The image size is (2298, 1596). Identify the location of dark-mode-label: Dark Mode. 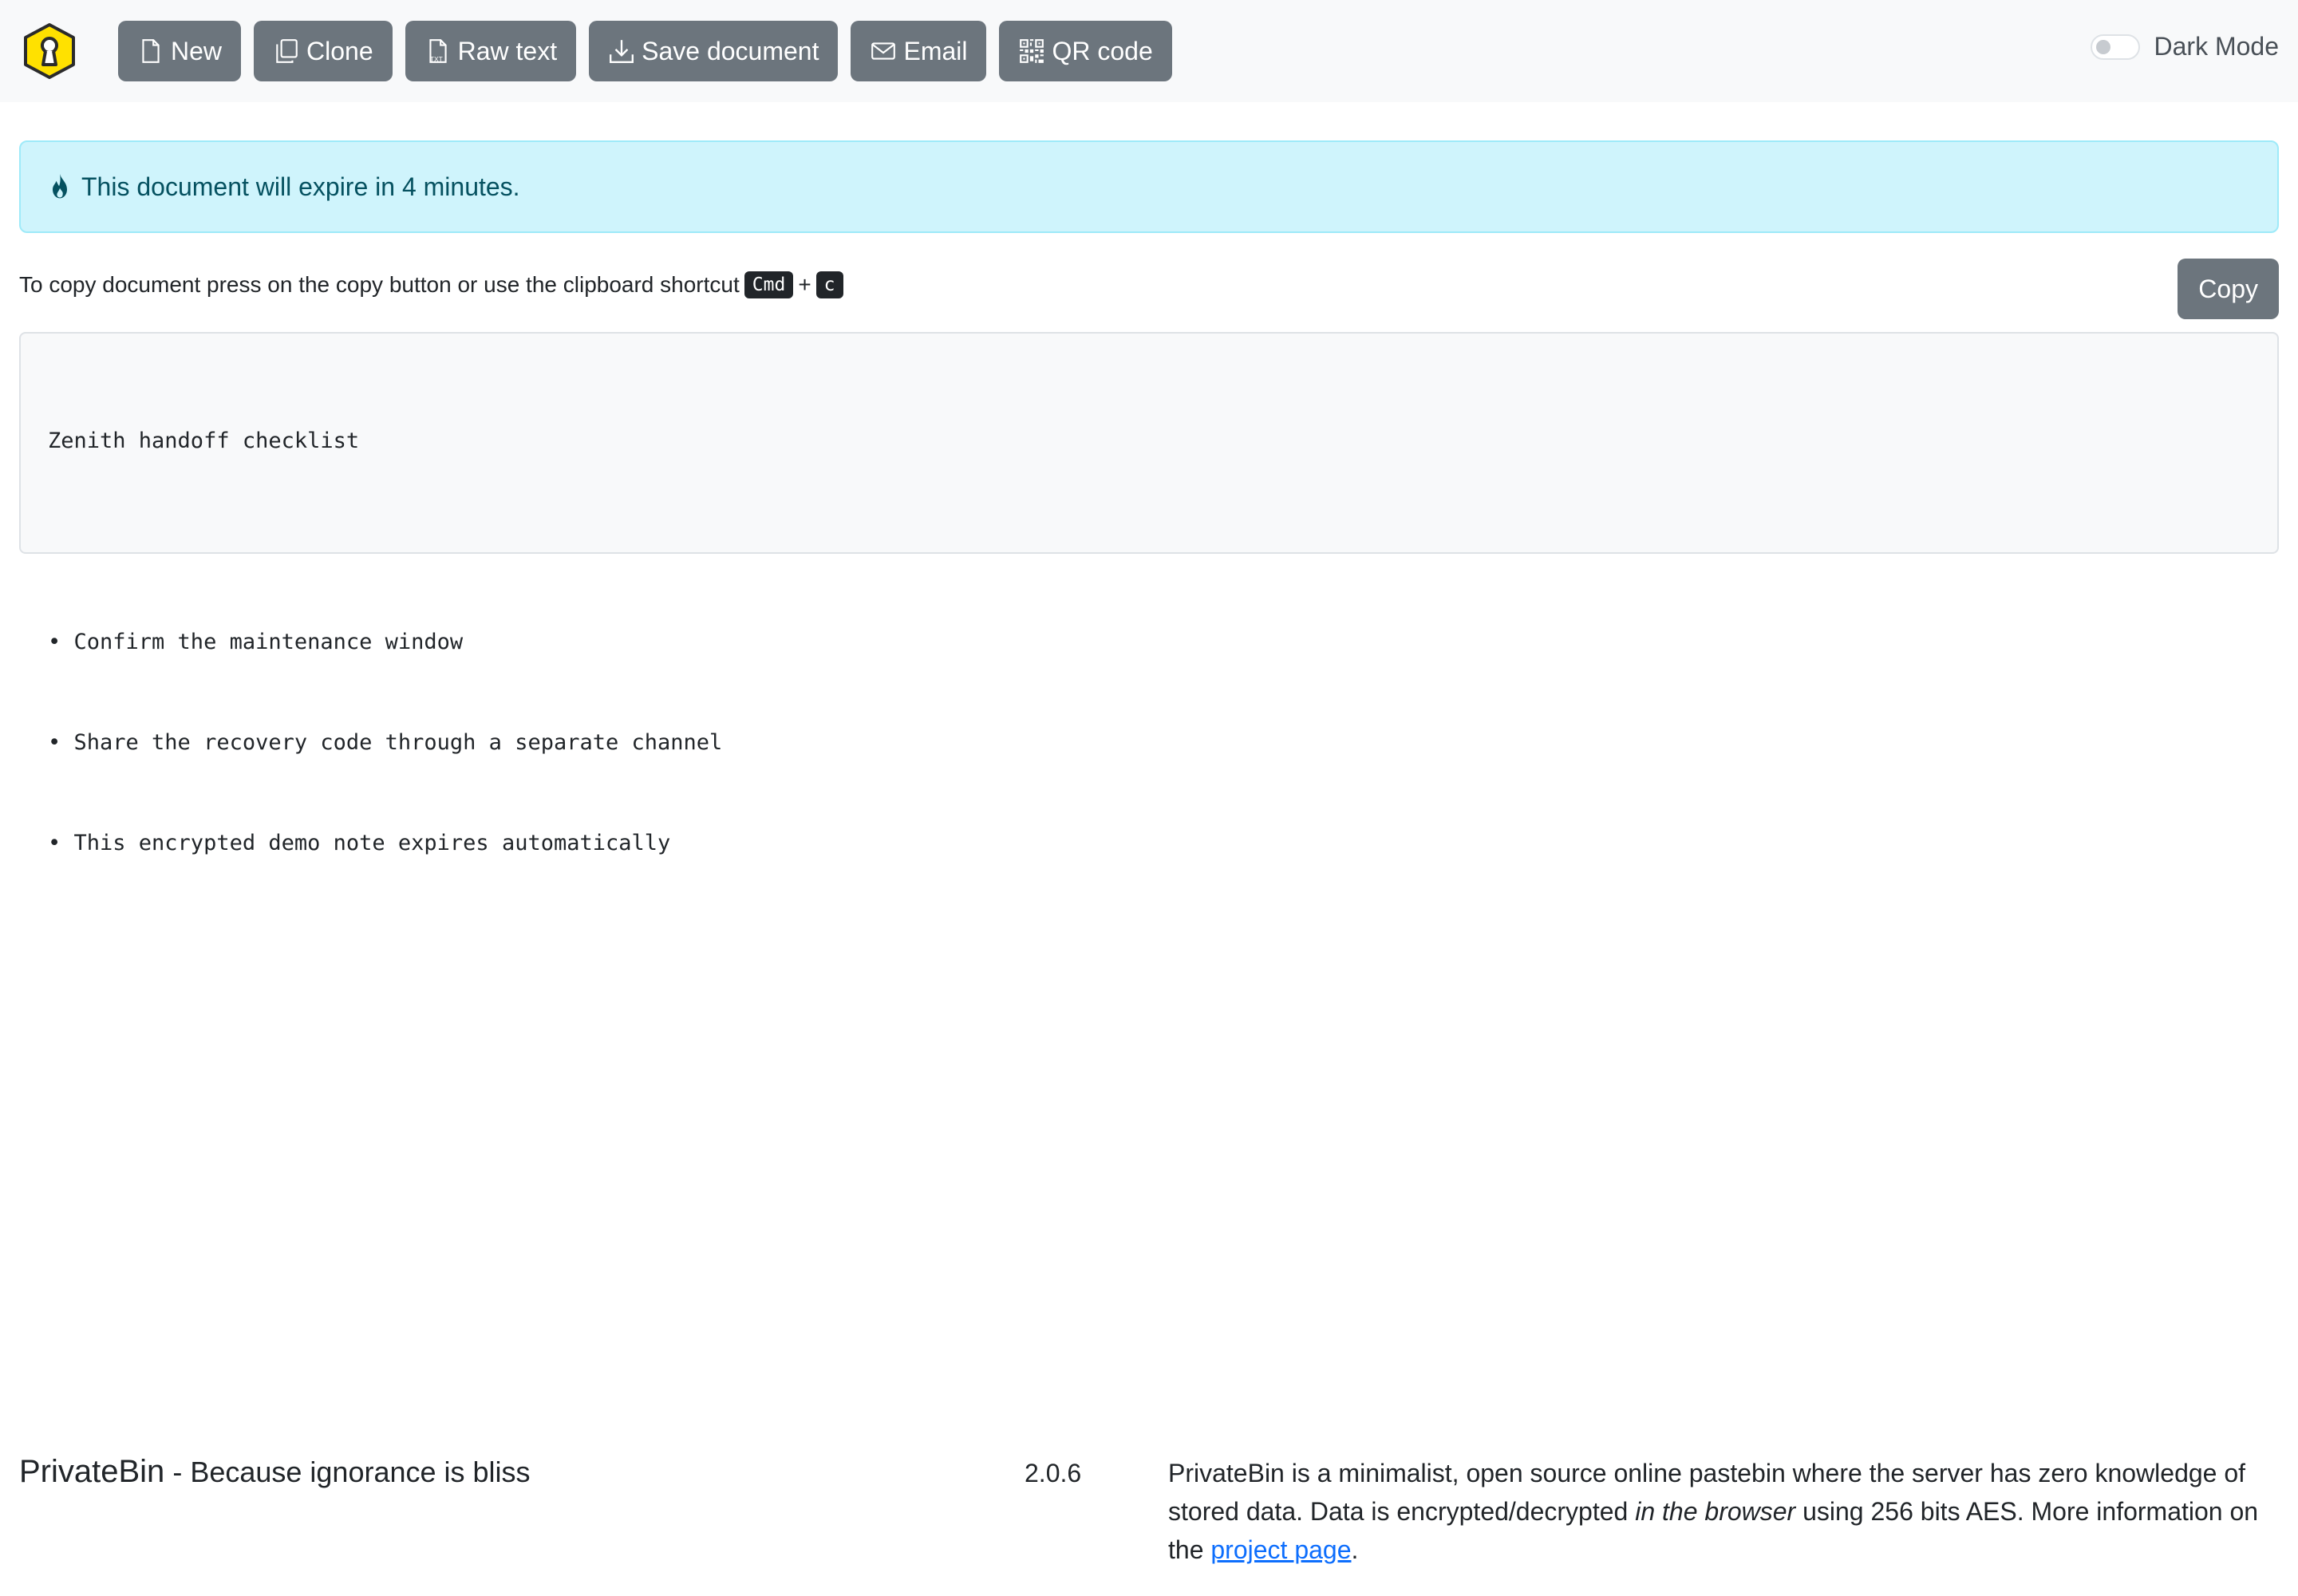
(2217, 46).